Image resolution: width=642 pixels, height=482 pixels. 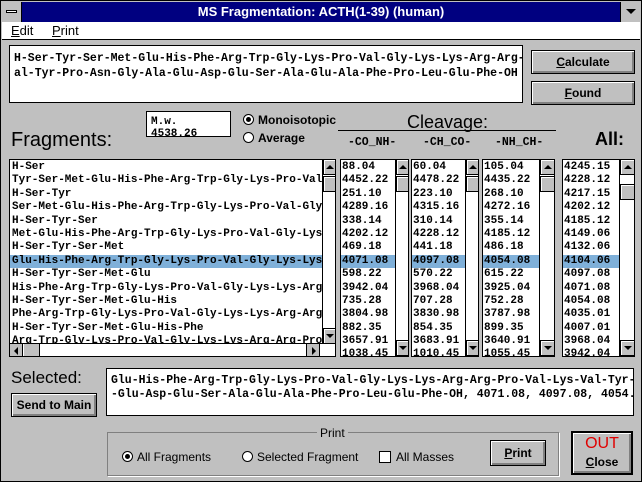 I want to click on co-nh-row: 251.10, so click(x=368, y=194).